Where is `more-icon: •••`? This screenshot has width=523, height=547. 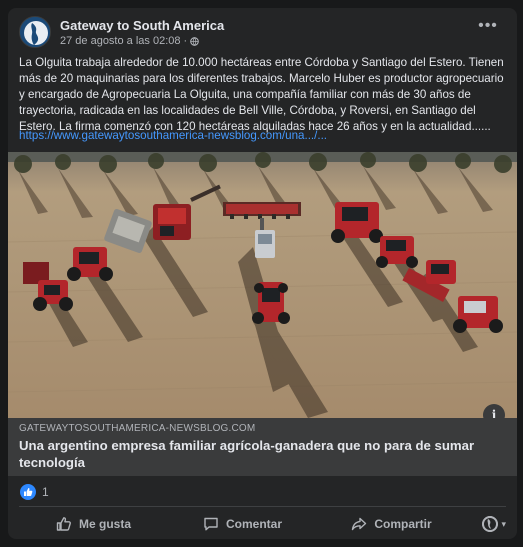
more-icon: ••• is located at coordinates (488, 29).